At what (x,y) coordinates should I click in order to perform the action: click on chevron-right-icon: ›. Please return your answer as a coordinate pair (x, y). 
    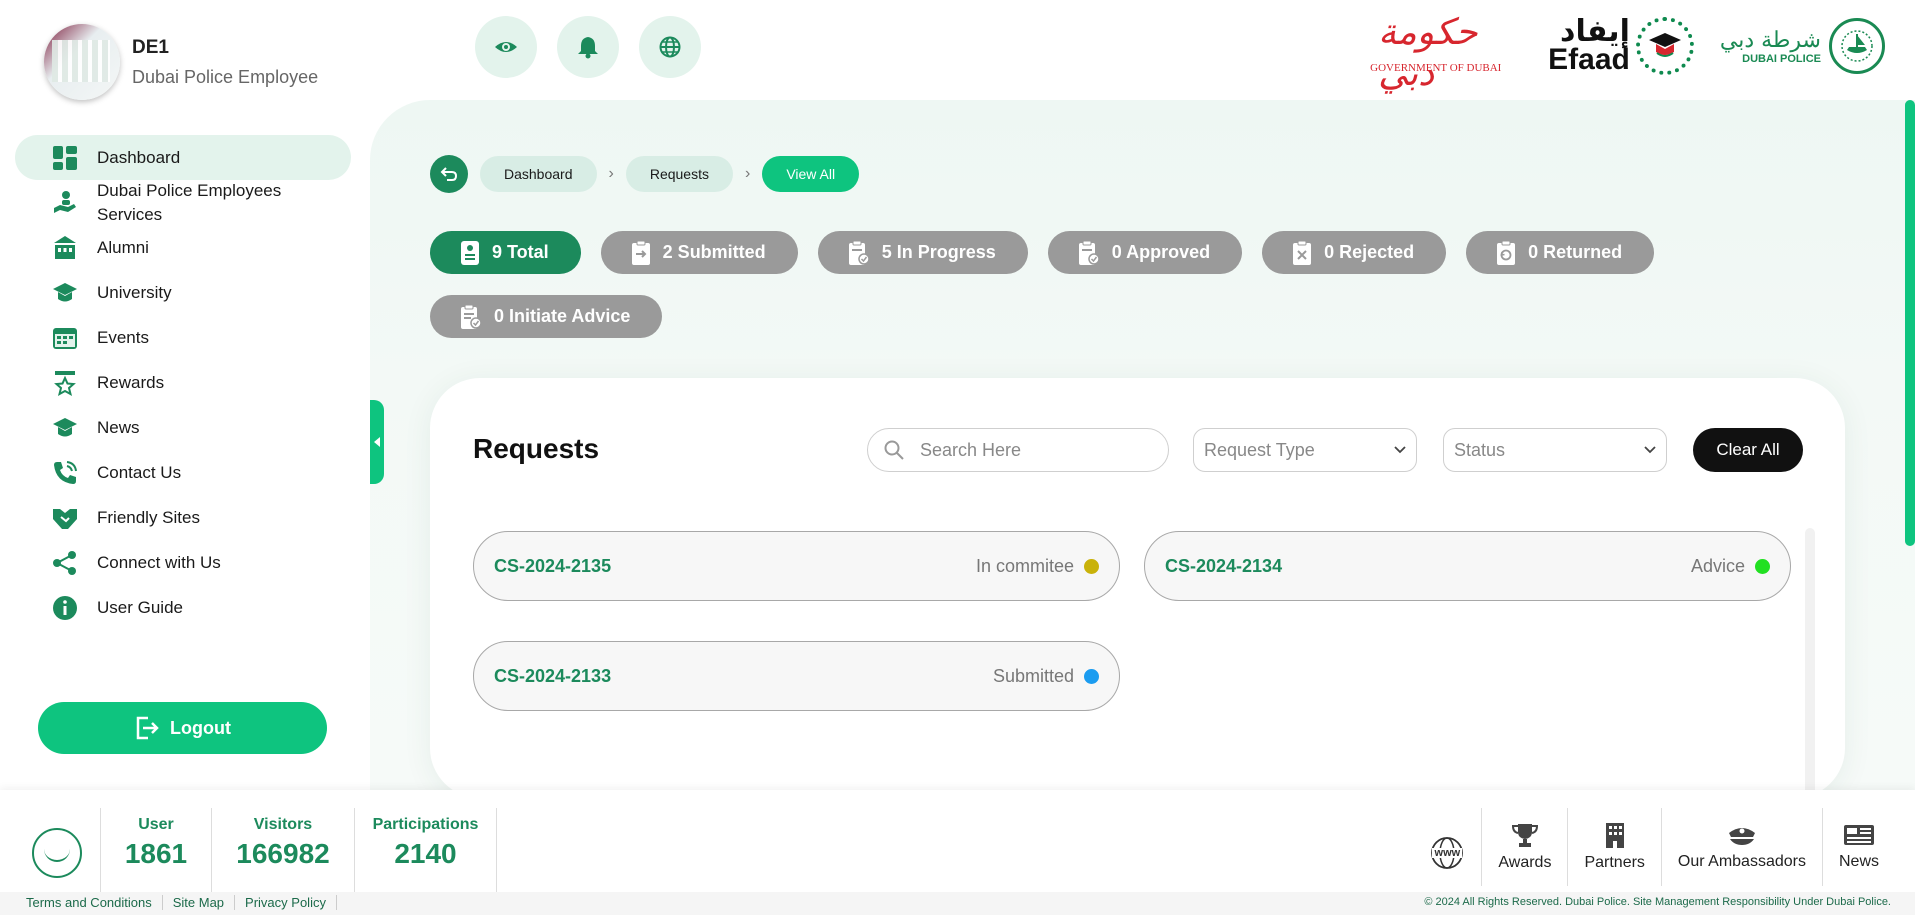
    Looking at the image, I should click on (611, 173).